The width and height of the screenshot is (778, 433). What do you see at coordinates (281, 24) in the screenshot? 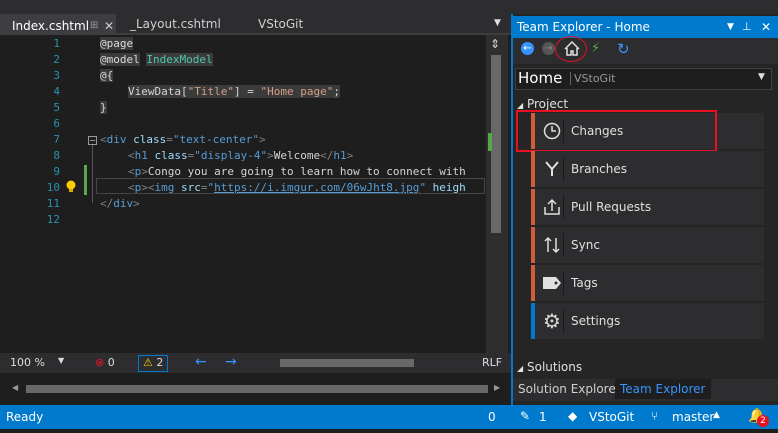
I see `tab-label: VStoGit` at bounding box center [281, 24].